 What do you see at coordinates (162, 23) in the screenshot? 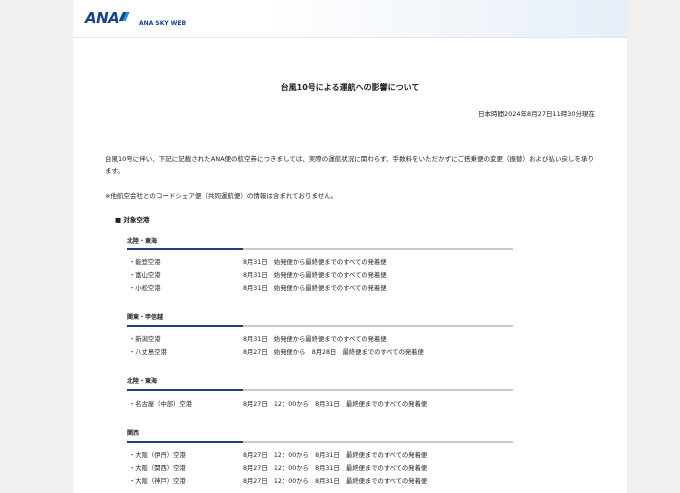
I see `brand-subtitle: ANA SKY WEB` at bounding box center [162, 23].